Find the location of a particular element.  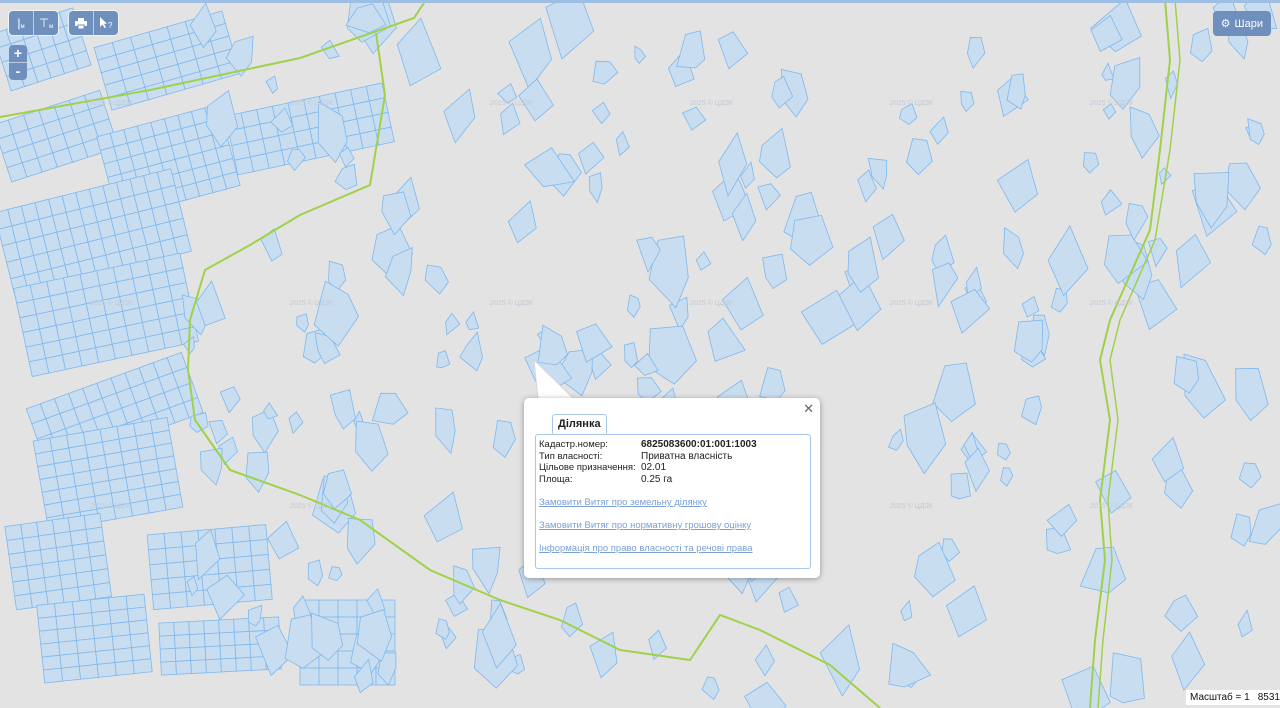

layers-button: ⚙ Шари is located at coordinates (1241, 23).